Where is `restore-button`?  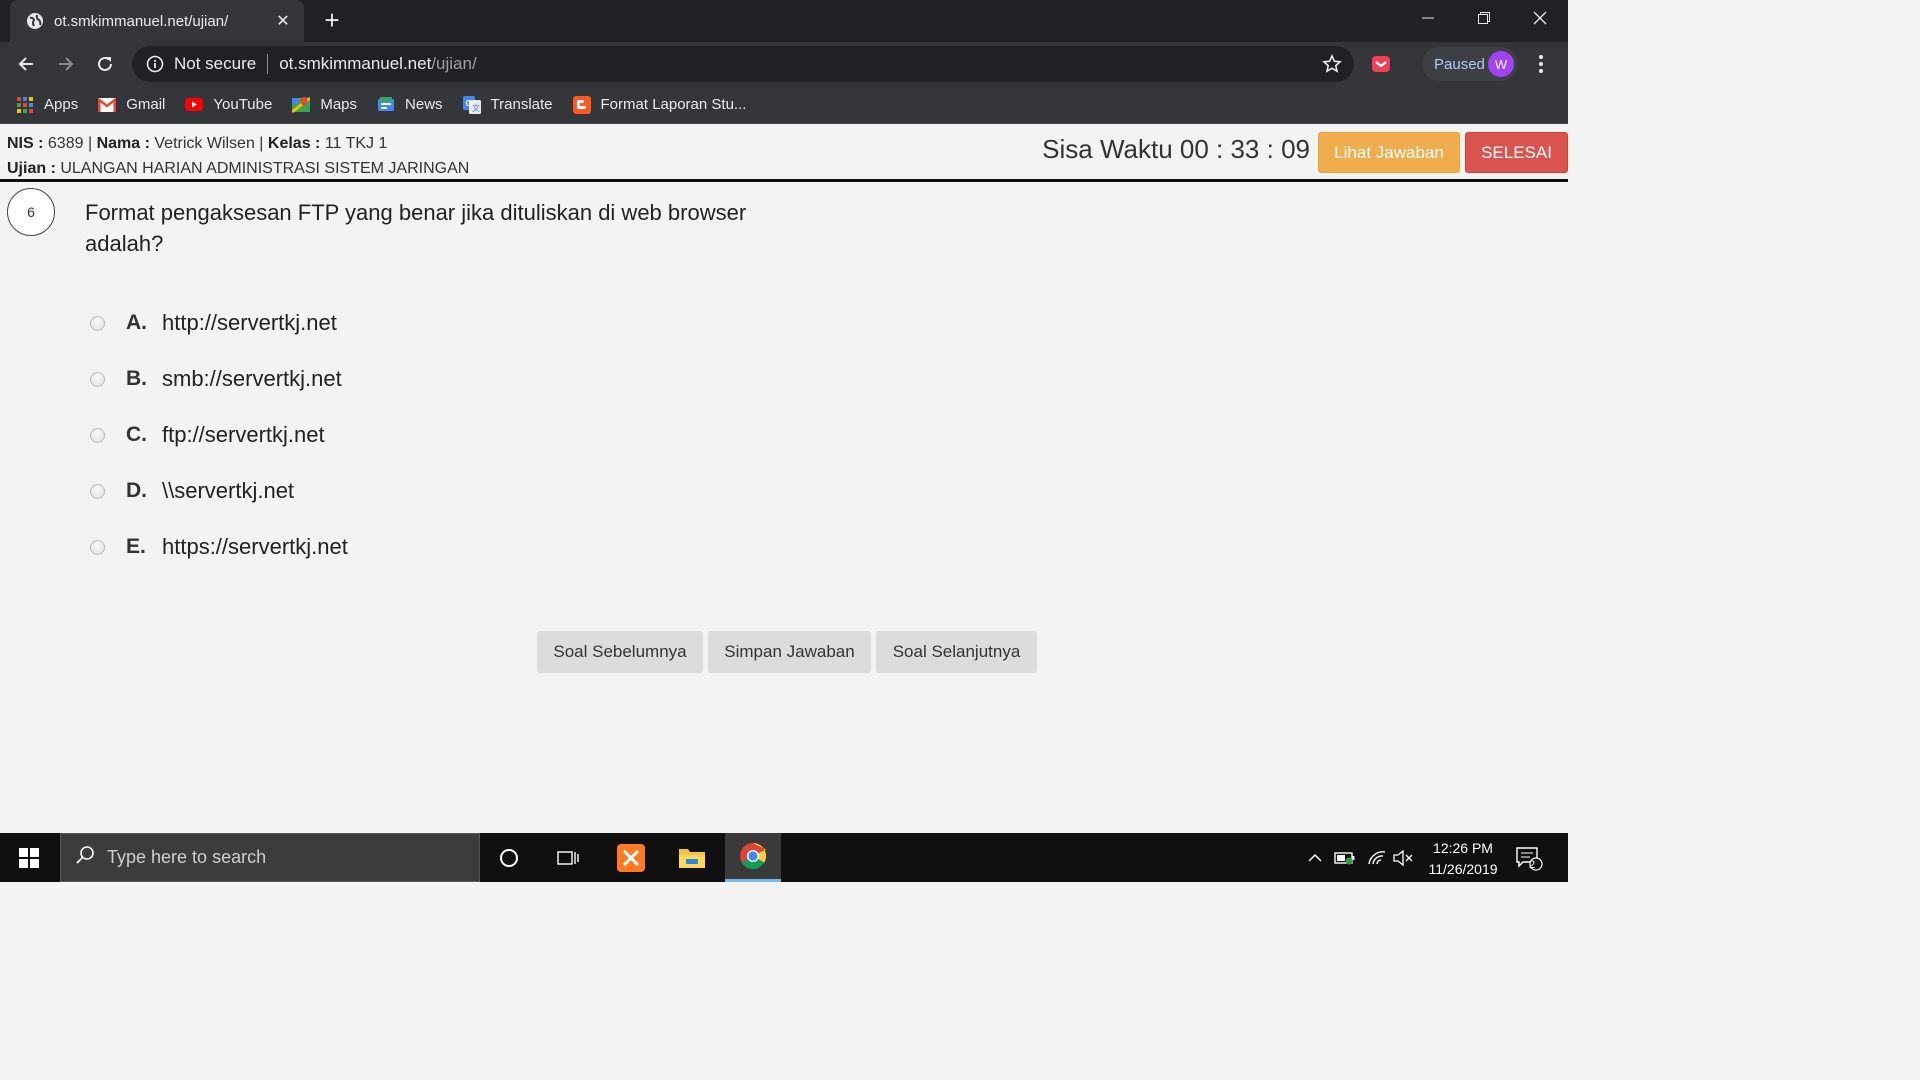 restore-button is located at coordinates (1484, 18).